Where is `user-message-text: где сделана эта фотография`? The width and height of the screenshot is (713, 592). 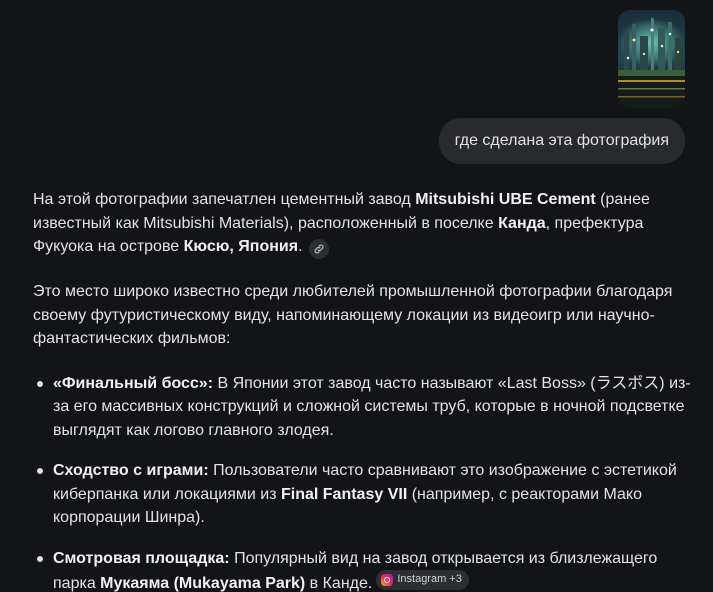 user-message-text: где сделана эта фотография is located at coordinates (561, 140).